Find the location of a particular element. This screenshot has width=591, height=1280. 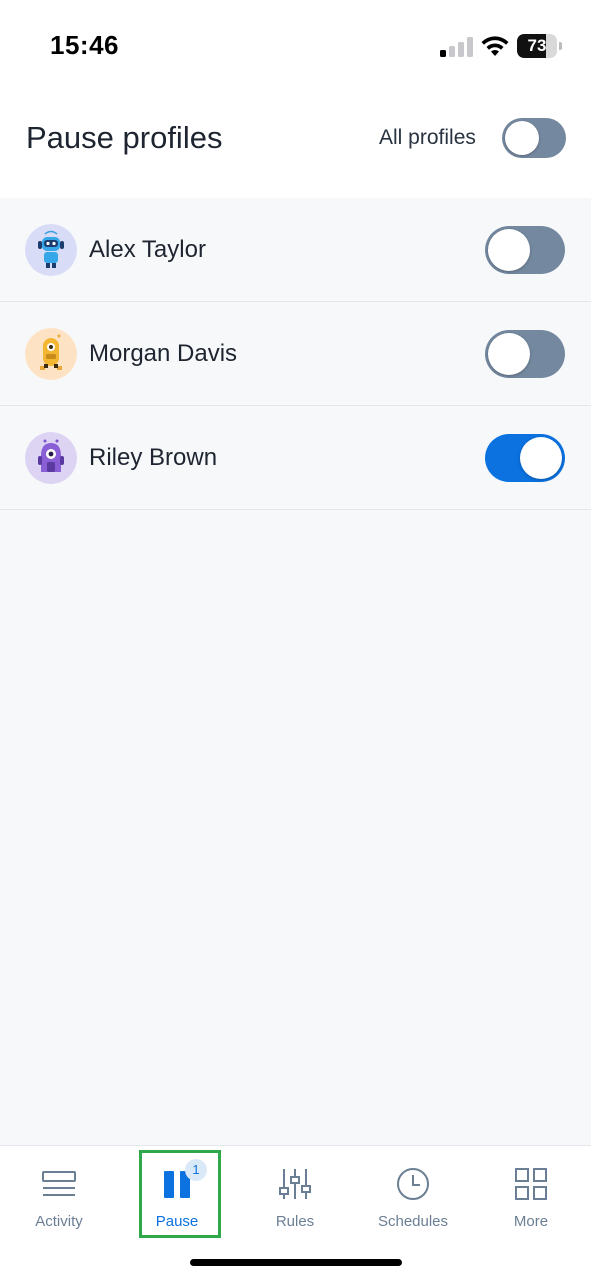

tab-label: Activity is located at coordinates (59, 1221).